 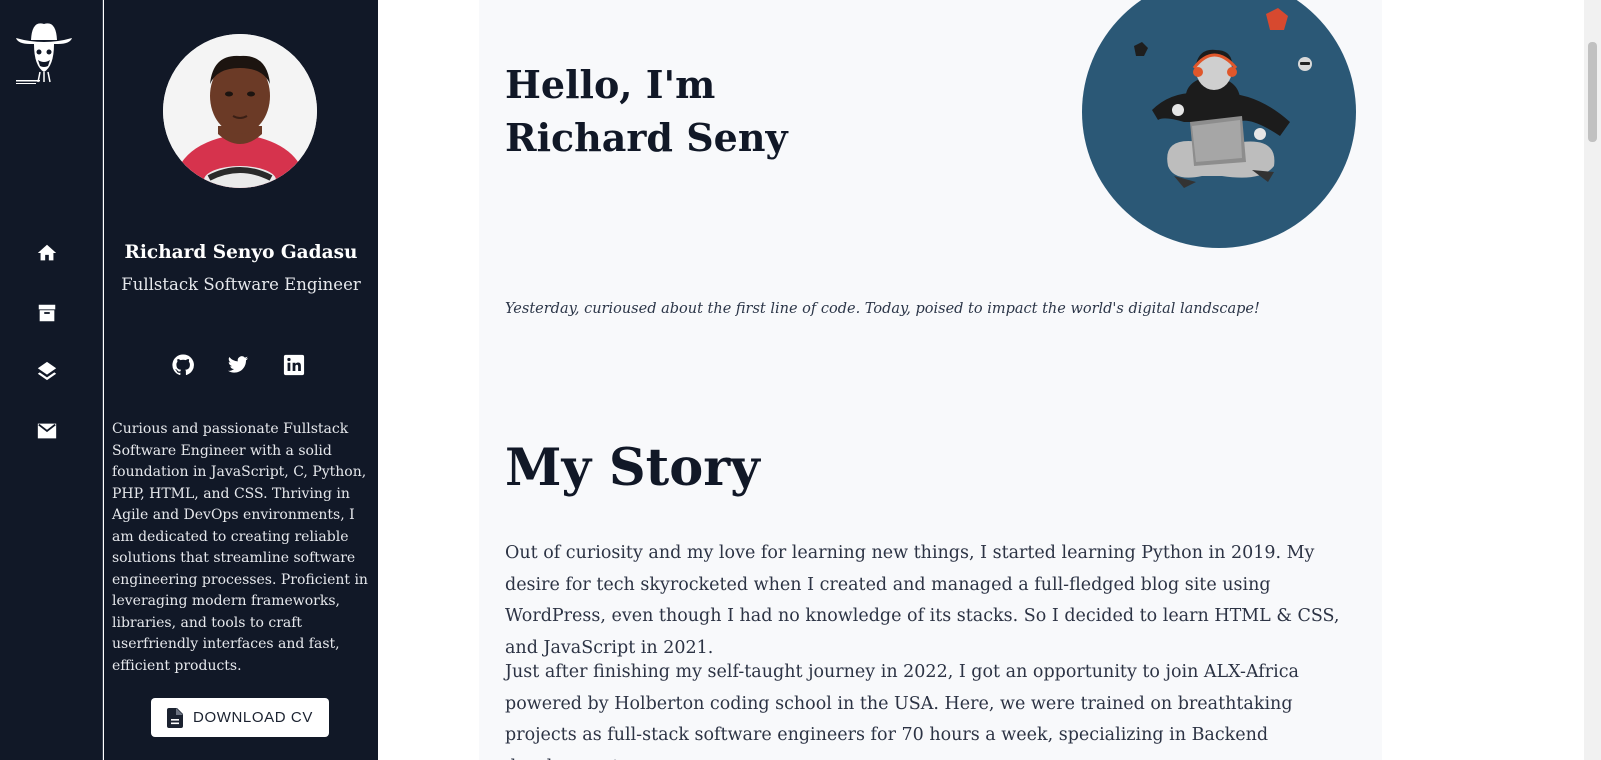 I want to click on document-icon, so click(x=175, y=717).